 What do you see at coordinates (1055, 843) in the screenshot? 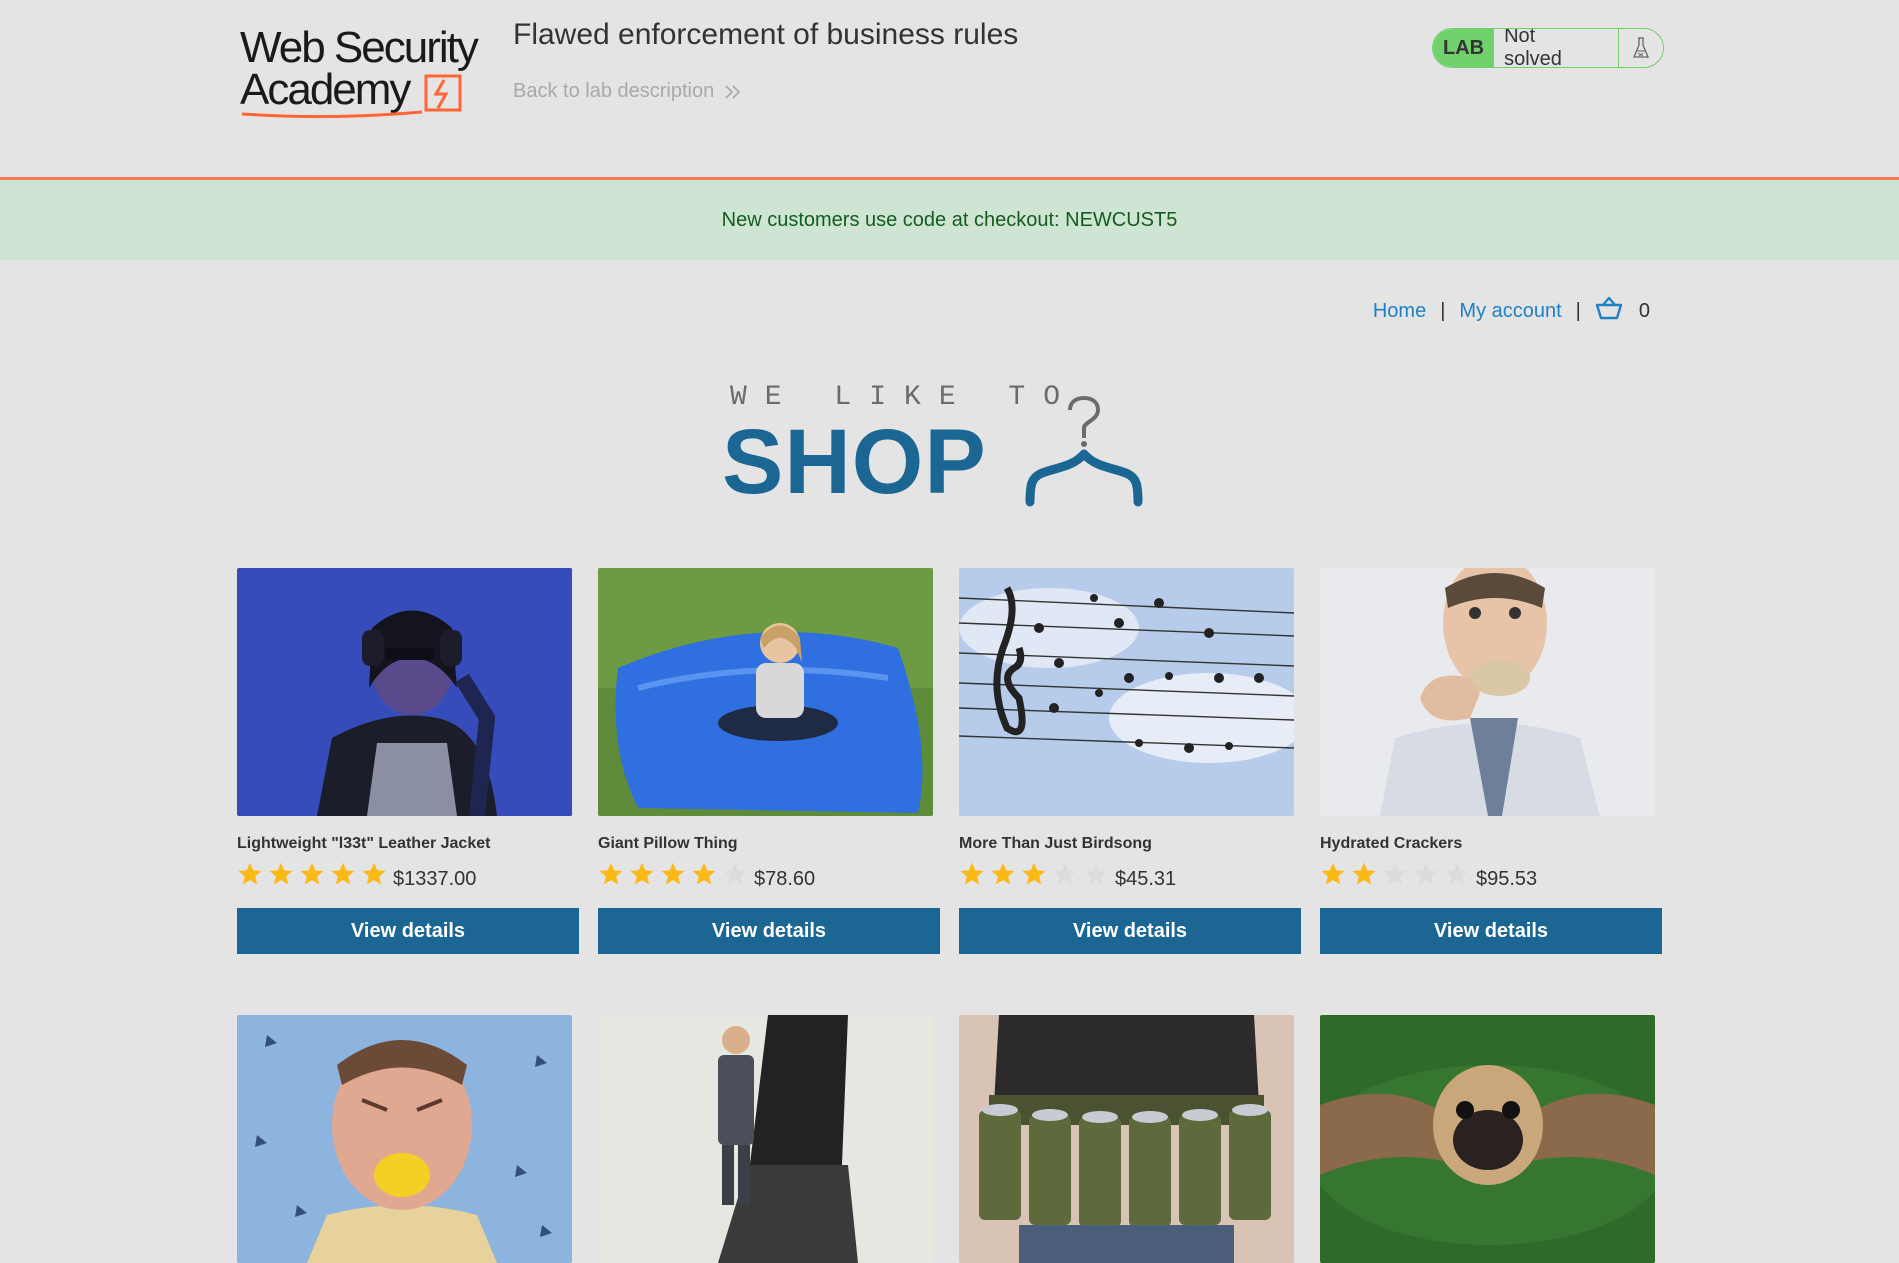
I see `product-name: More Than Just Birdsong` at bounding box center [1055, 843].